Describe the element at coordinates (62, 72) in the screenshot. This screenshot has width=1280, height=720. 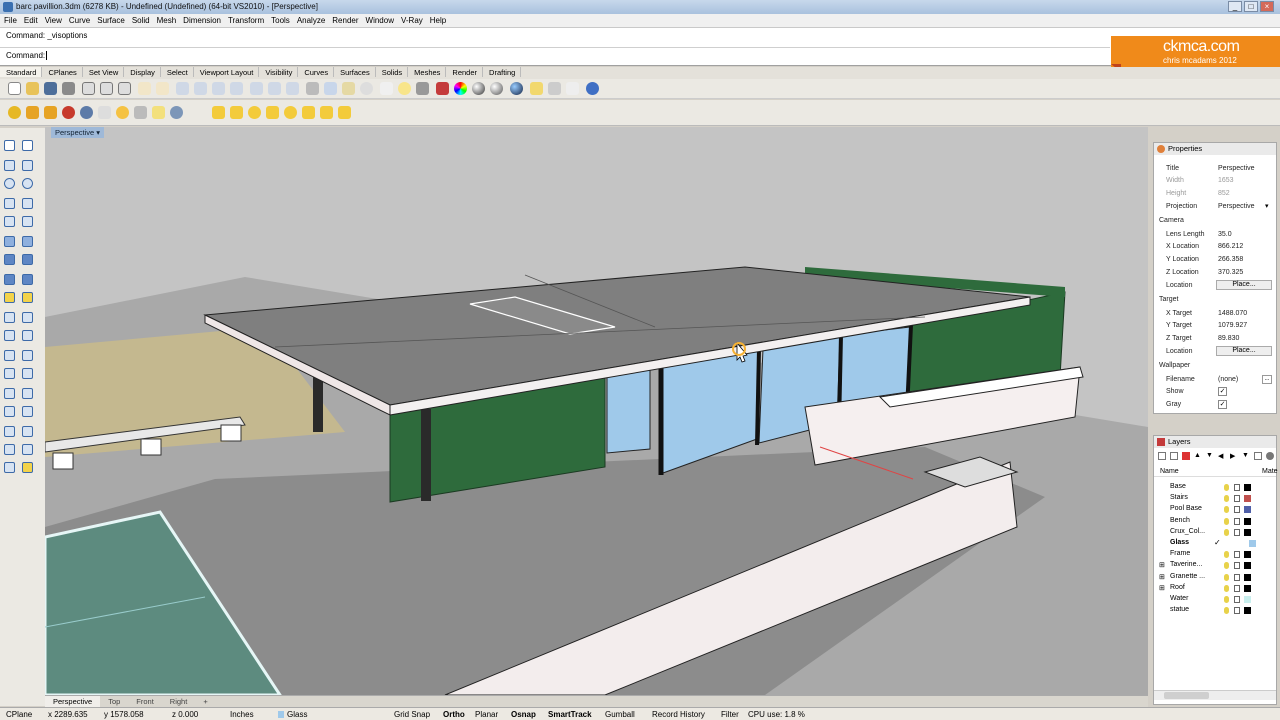
I see `tab-cplanes: CPlanes` at that location.